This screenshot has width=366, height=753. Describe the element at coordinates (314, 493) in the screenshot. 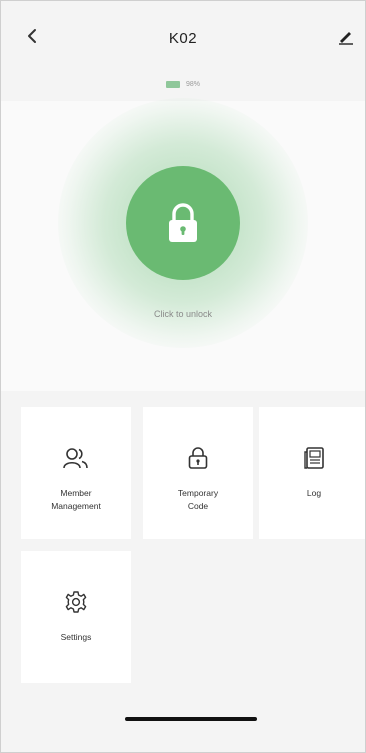

I see `log-label: Log` at that location.